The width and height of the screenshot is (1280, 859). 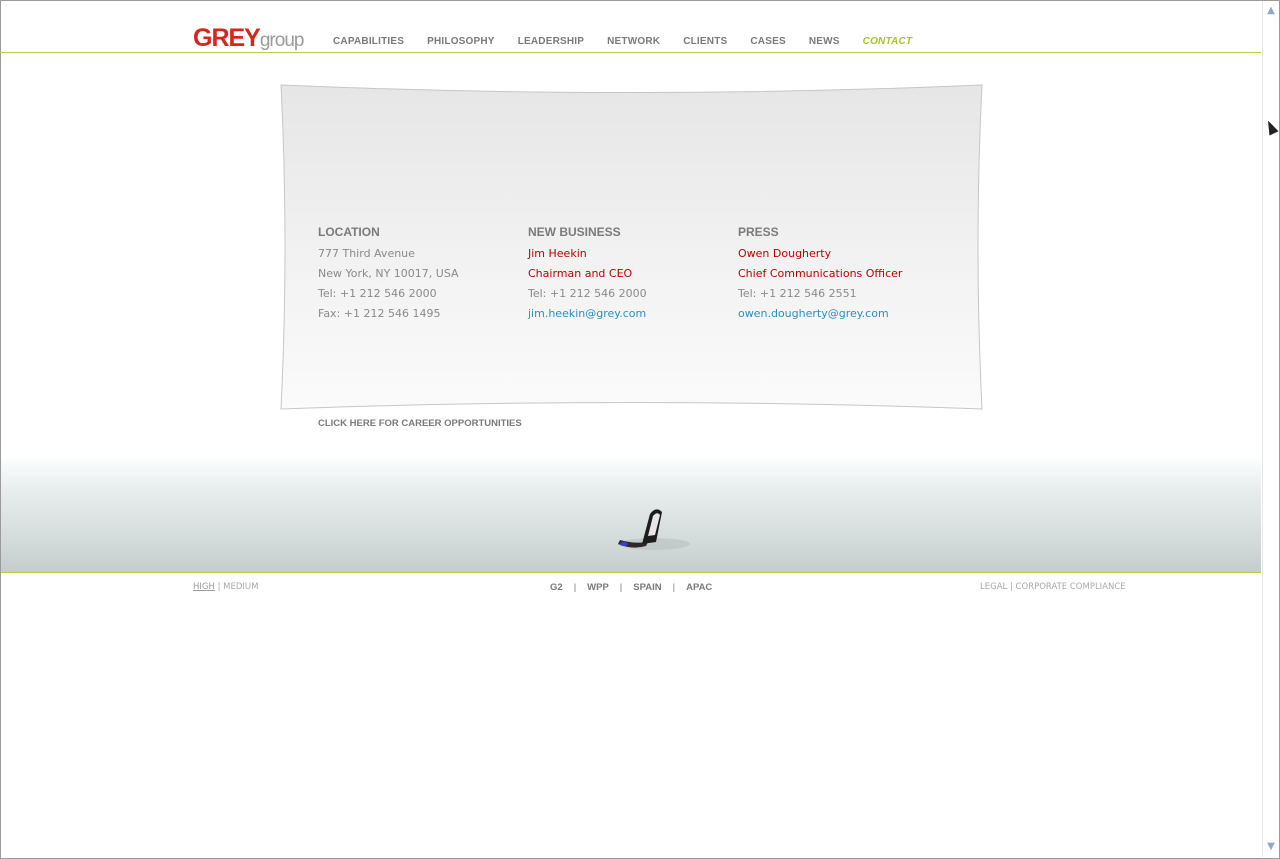 I want to click on career-opportunities-link: CLICK HERE FOR CAREER OPPORTUNITIES, so click(x=420, y=423).